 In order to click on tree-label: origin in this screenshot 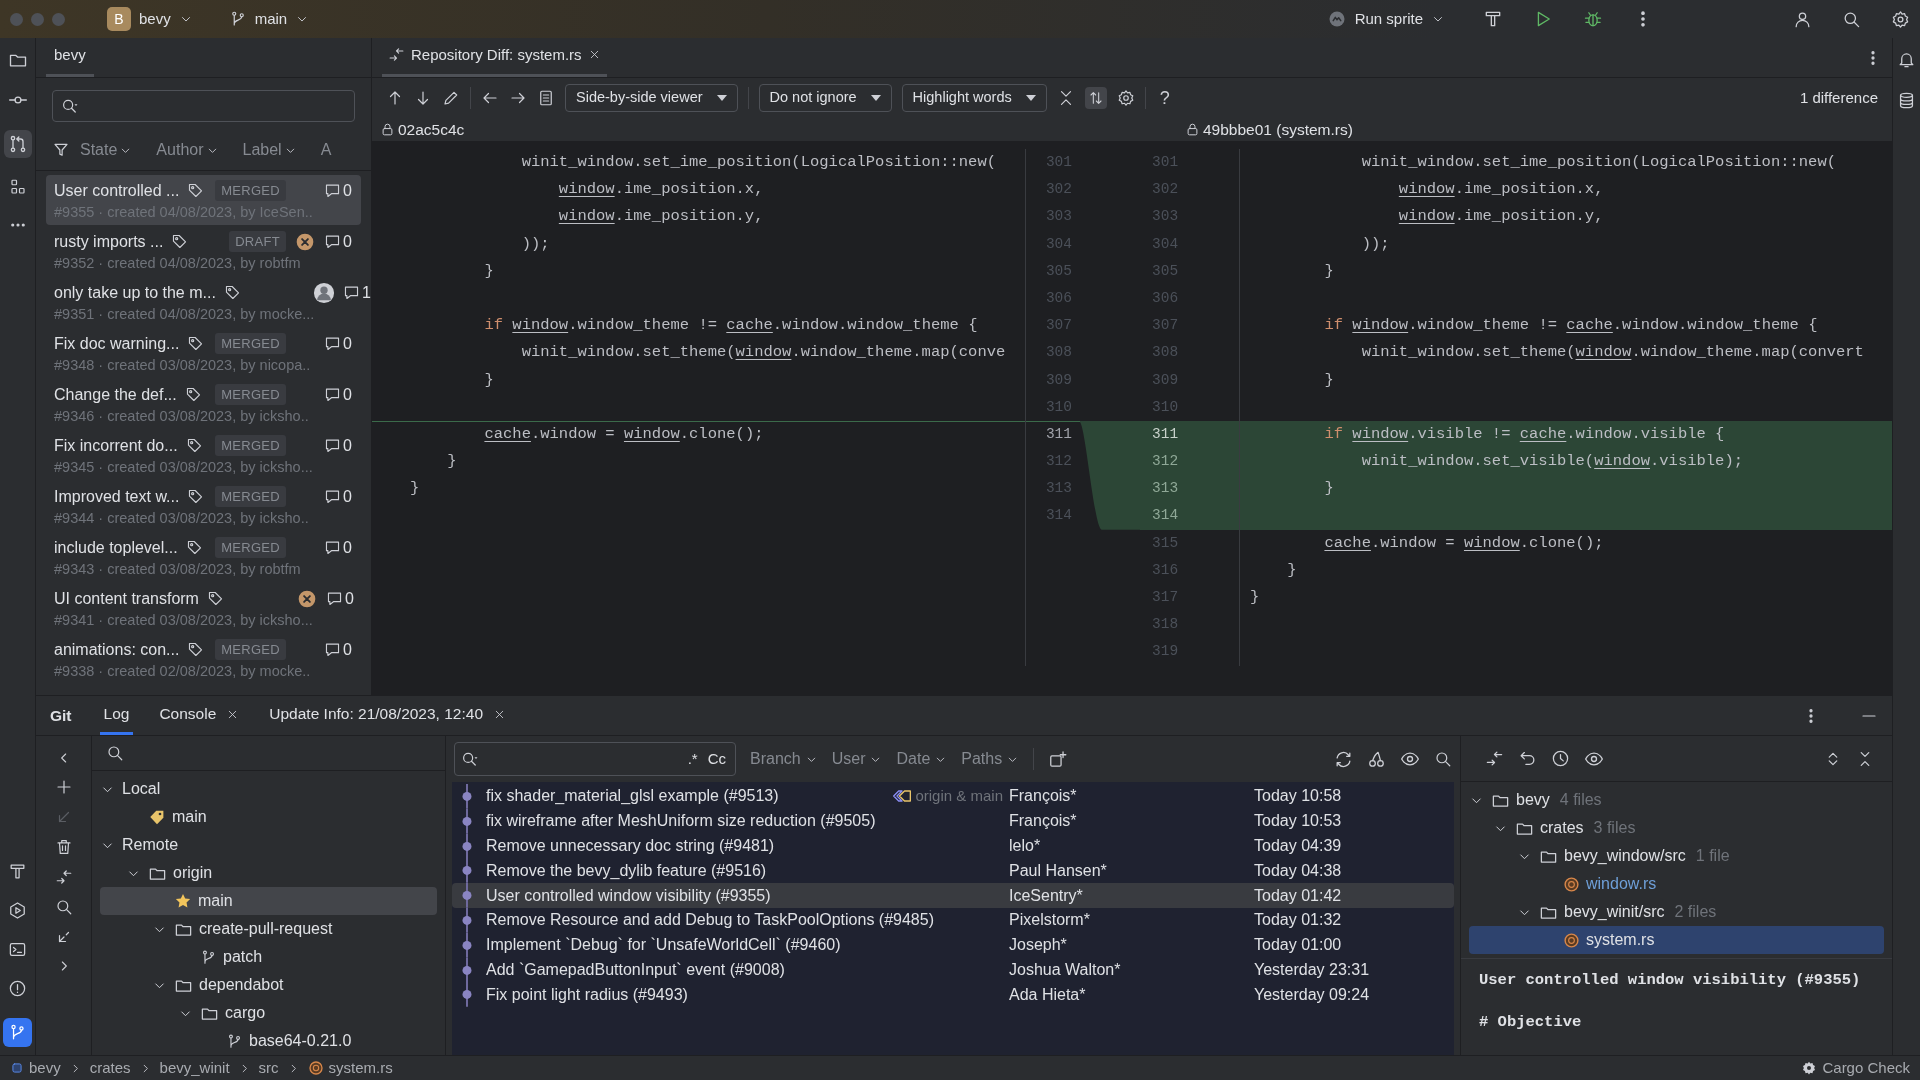, I will do `click(193, 873)`.